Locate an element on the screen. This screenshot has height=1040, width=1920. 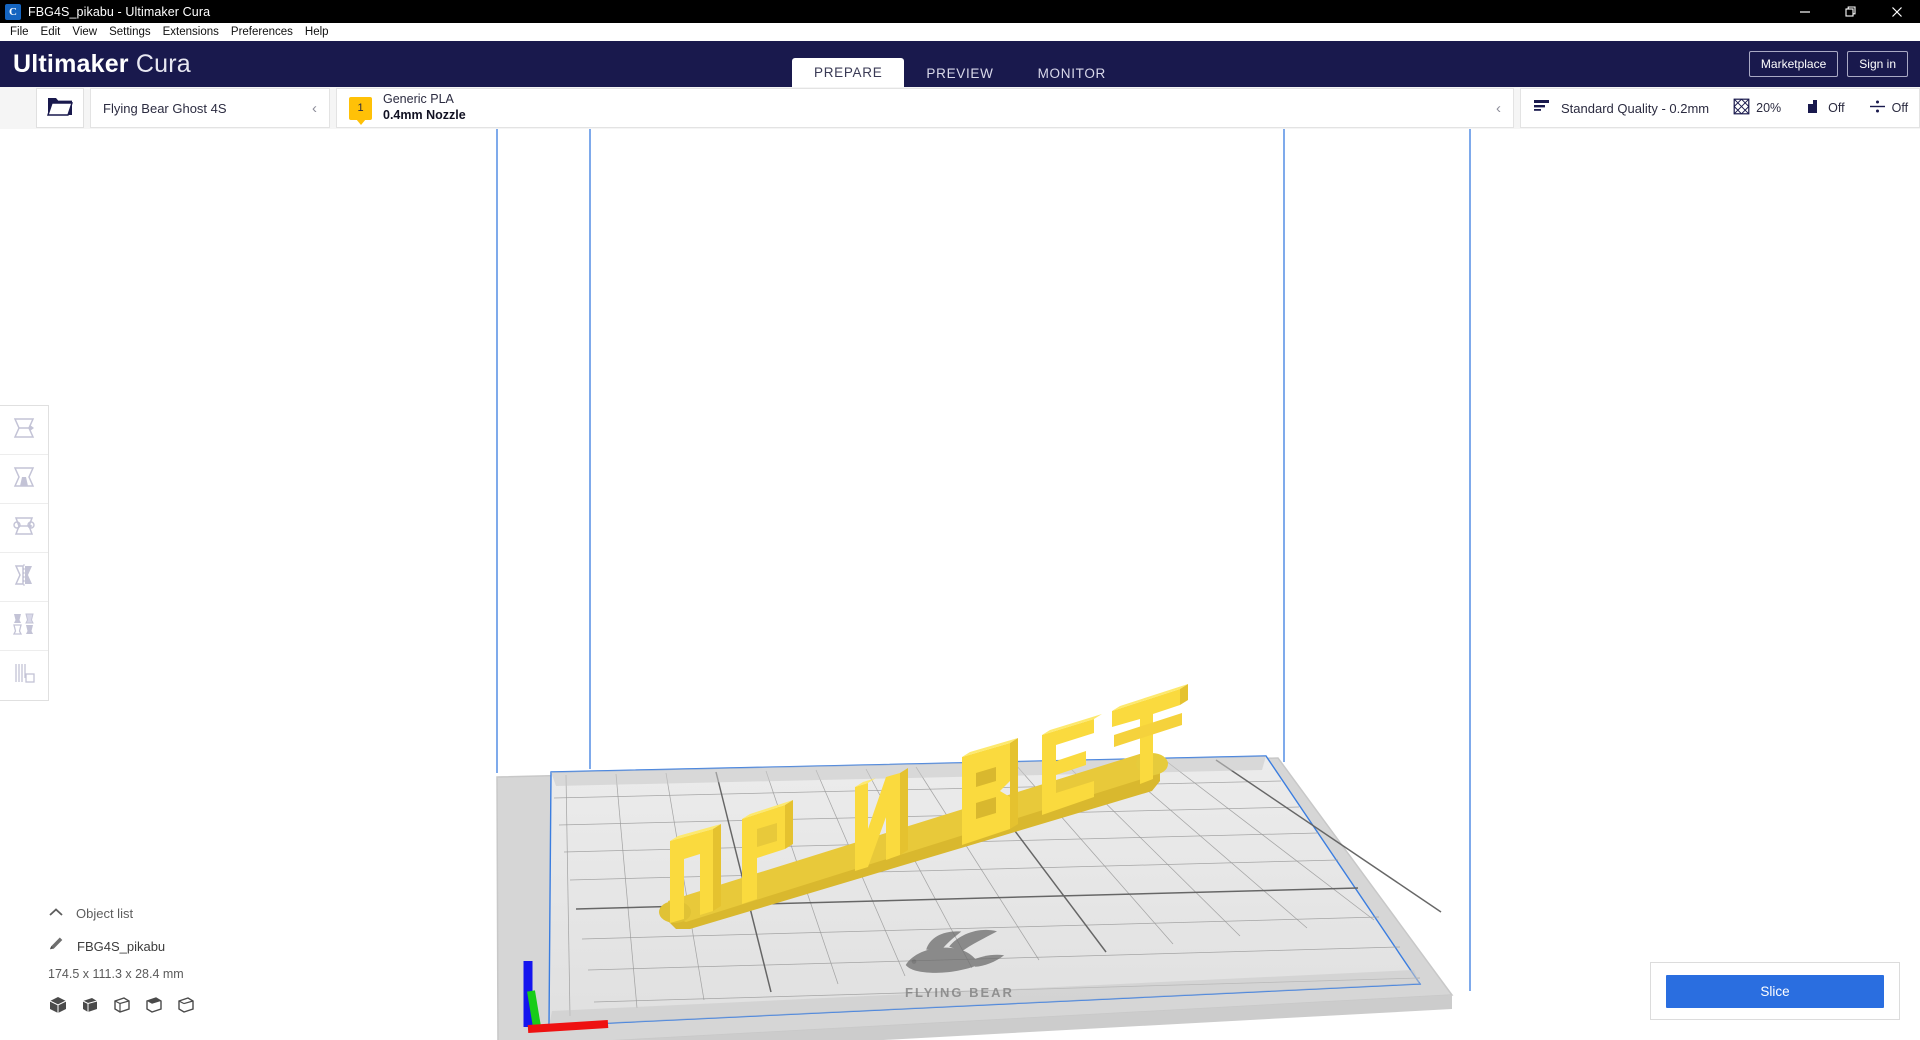
extruder-group: 1 Generic PLA 0.4mm Nozzle is located at coordinates (407, 107).